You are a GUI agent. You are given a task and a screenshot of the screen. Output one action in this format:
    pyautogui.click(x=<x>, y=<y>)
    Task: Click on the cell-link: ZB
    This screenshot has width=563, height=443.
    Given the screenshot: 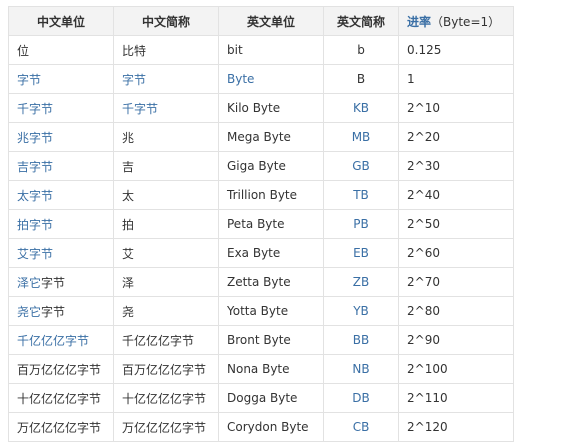 What is the action you would take?
    pyautogui.click(x=361, y=282)
    